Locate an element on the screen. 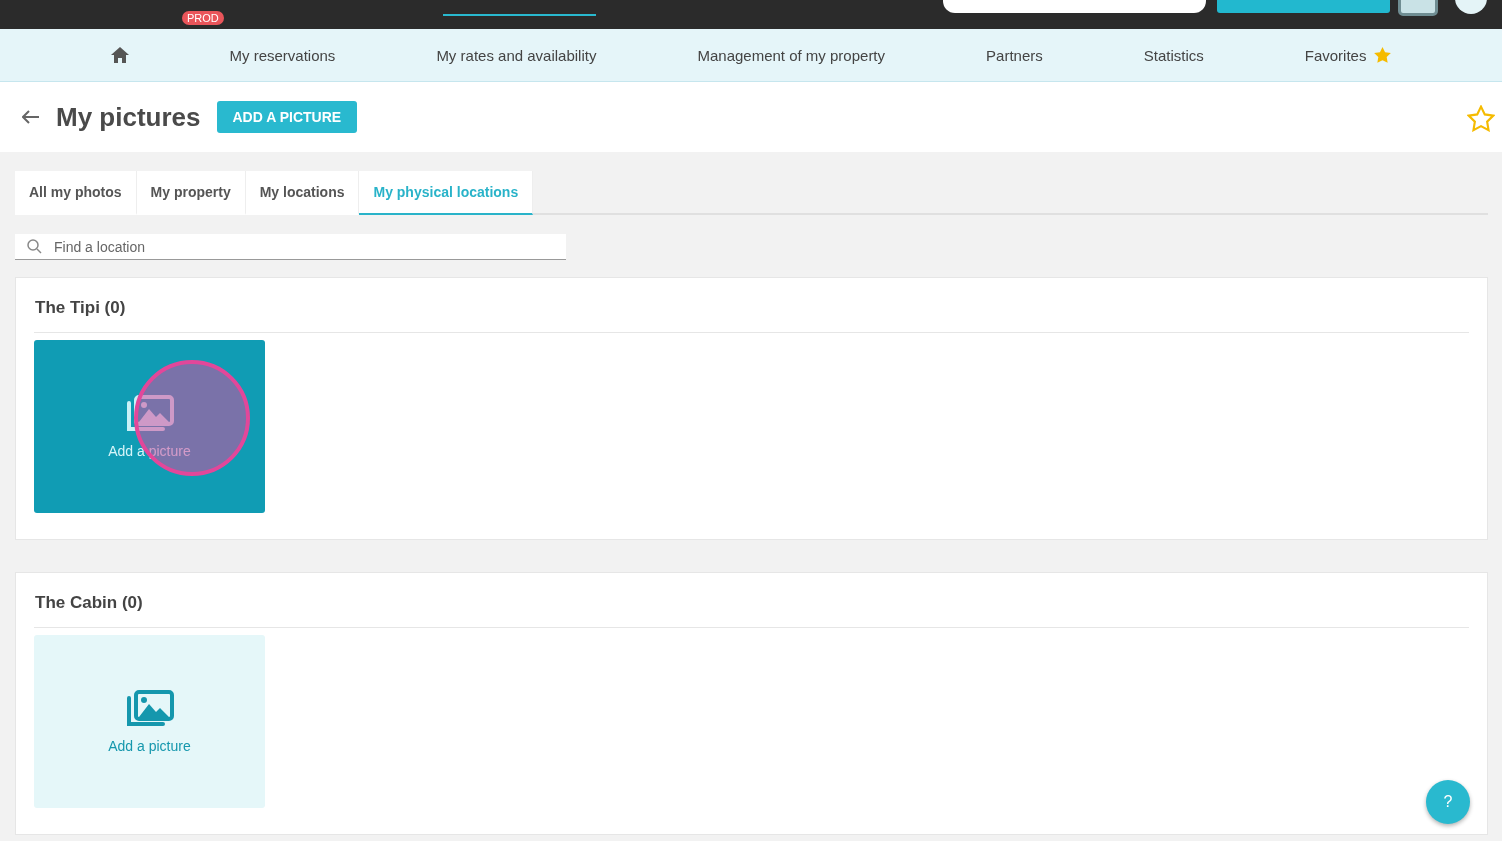 The height and width of the screenshot is (841, 1502). nav-item: My rates and availability is located at coordinates (516, 55).